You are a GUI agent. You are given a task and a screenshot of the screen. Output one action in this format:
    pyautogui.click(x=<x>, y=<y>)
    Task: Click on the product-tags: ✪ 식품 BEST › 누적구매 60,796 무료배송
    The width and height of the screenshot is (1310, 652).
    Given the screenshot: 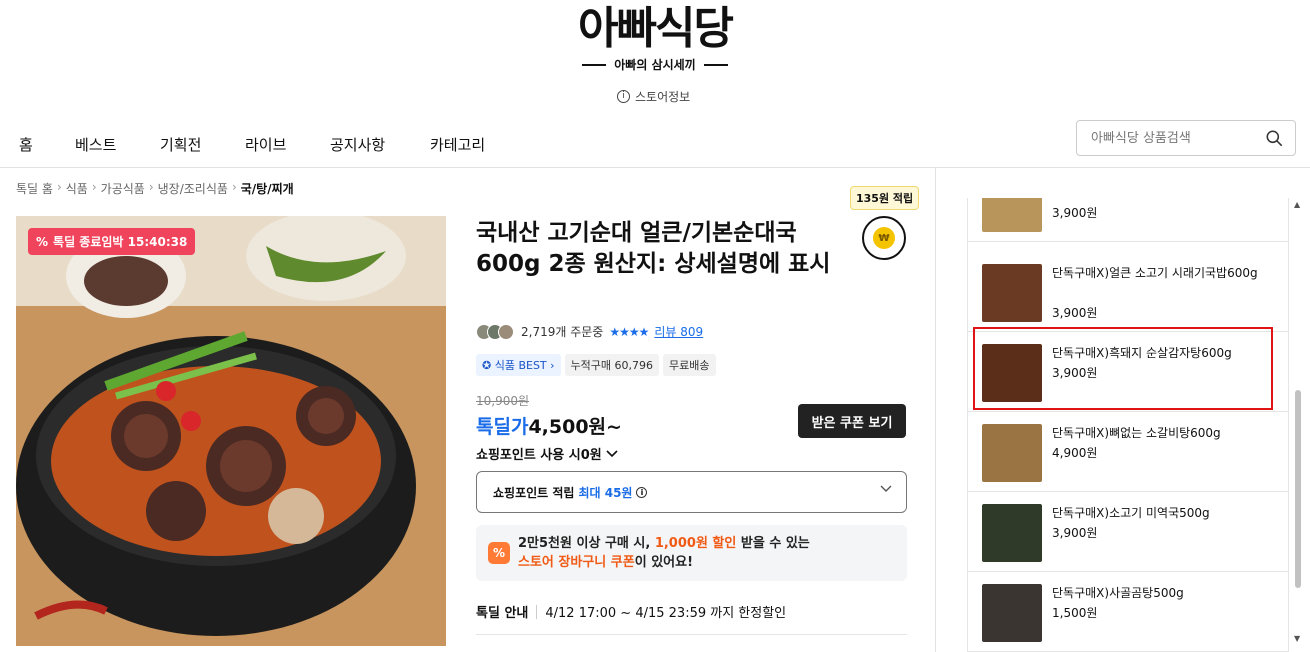 What is the action you would take?
    pyautogui.click(x=596, y=365)
    